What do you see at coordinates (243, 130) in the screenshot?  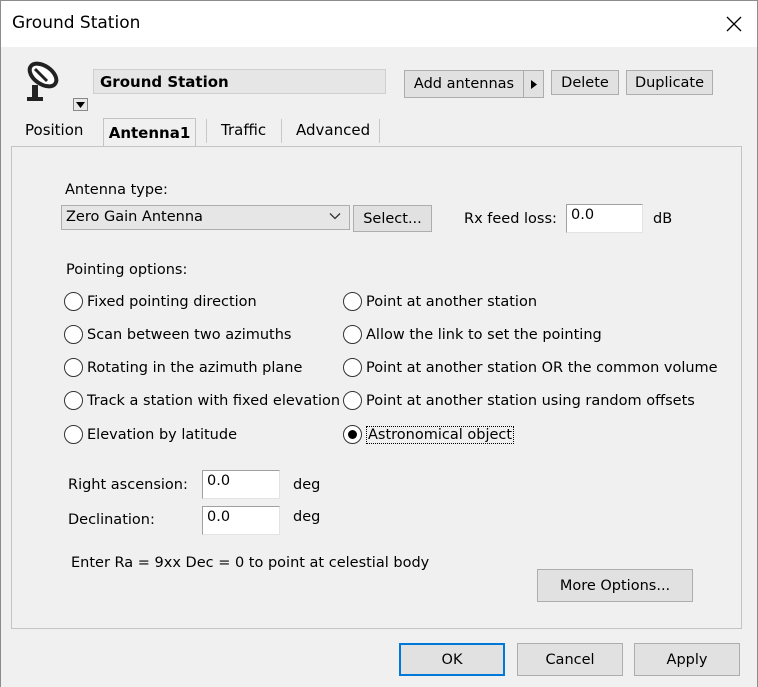 I see `tab-traffic: Traffic` at bounding box center [243, 130].